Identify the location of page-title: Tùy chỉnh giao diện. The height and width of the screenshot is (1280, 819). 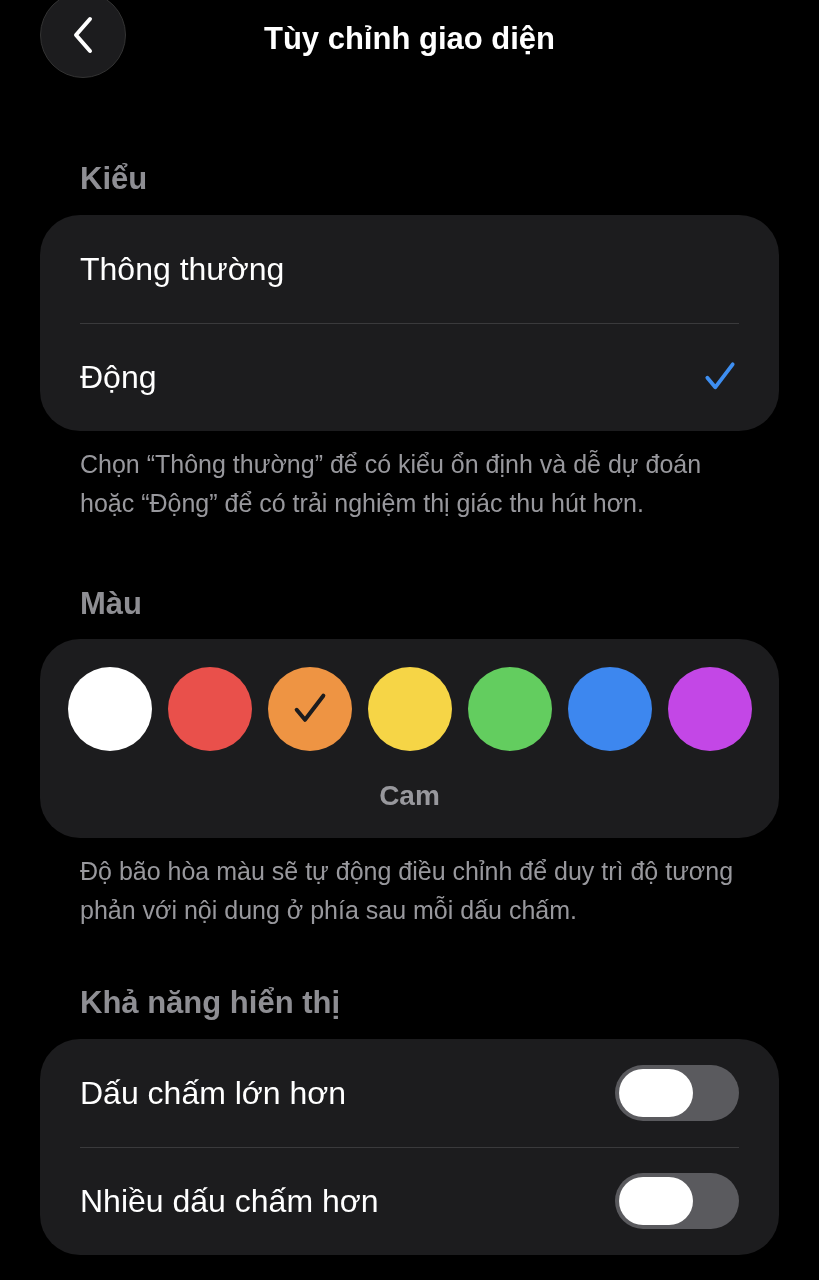
(409, 38).